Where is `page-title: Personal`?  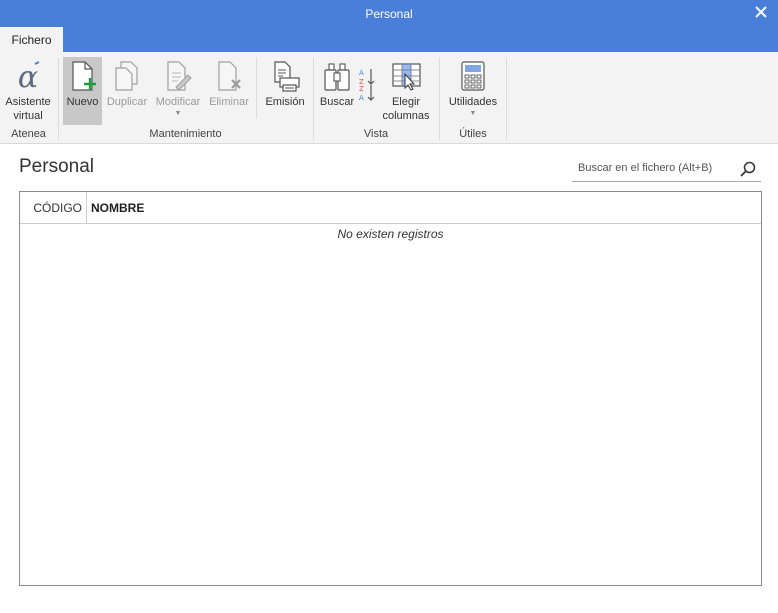
page-title: Personal is located at coordinates (56, 166).